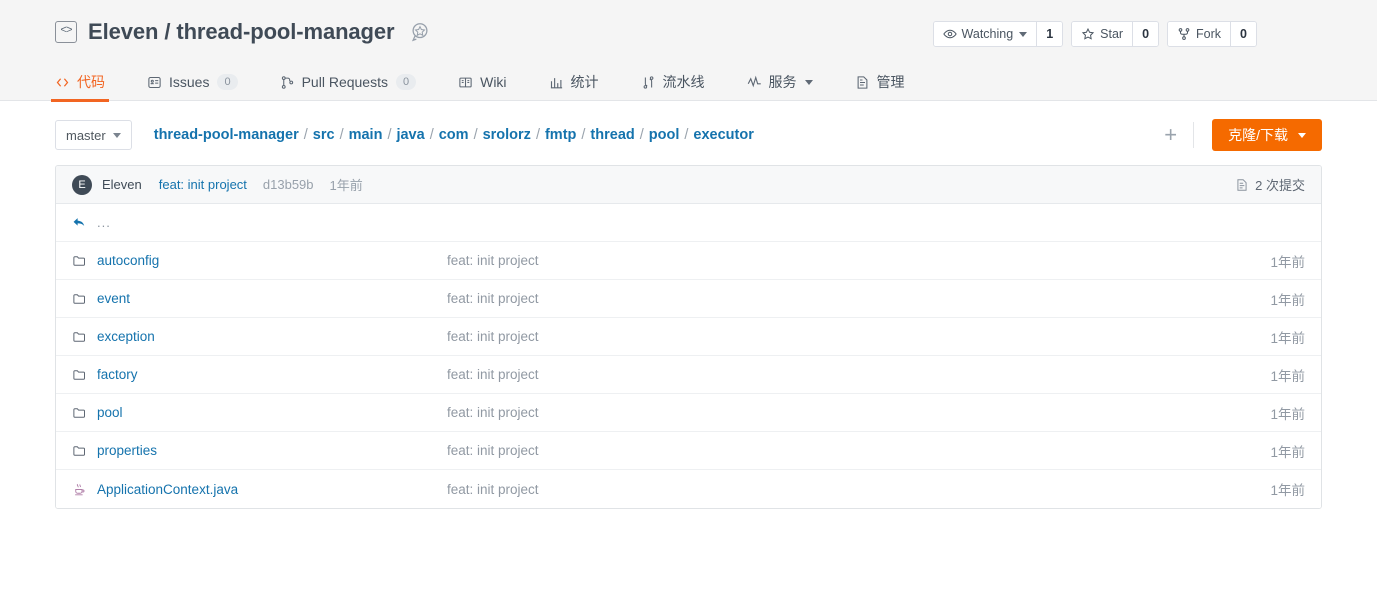 This screenshot has width=1377, height=611. What do you see at coordinates (259, 374) in the screenshot?
I see `file-name-cell: factory` at bounding box center [259, 374].